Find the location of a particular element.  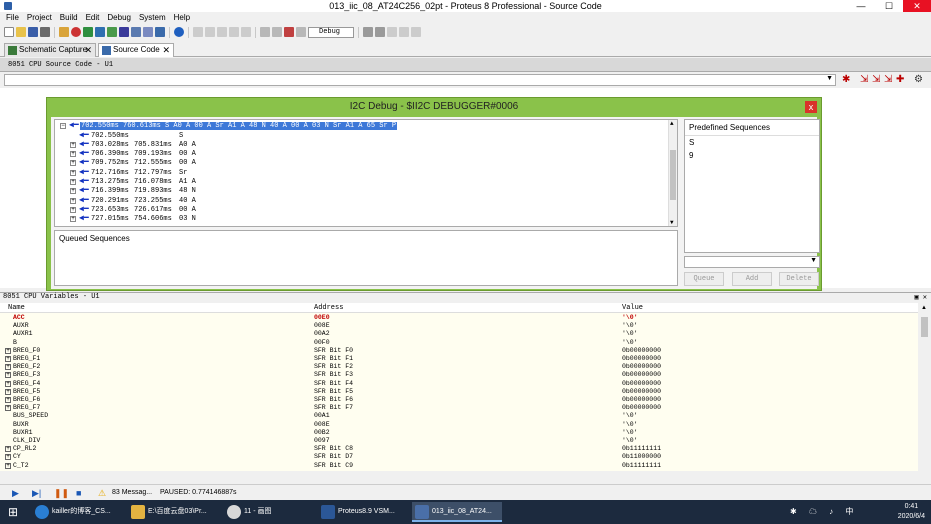

pcb-icon is located at coordinates (100, 32).